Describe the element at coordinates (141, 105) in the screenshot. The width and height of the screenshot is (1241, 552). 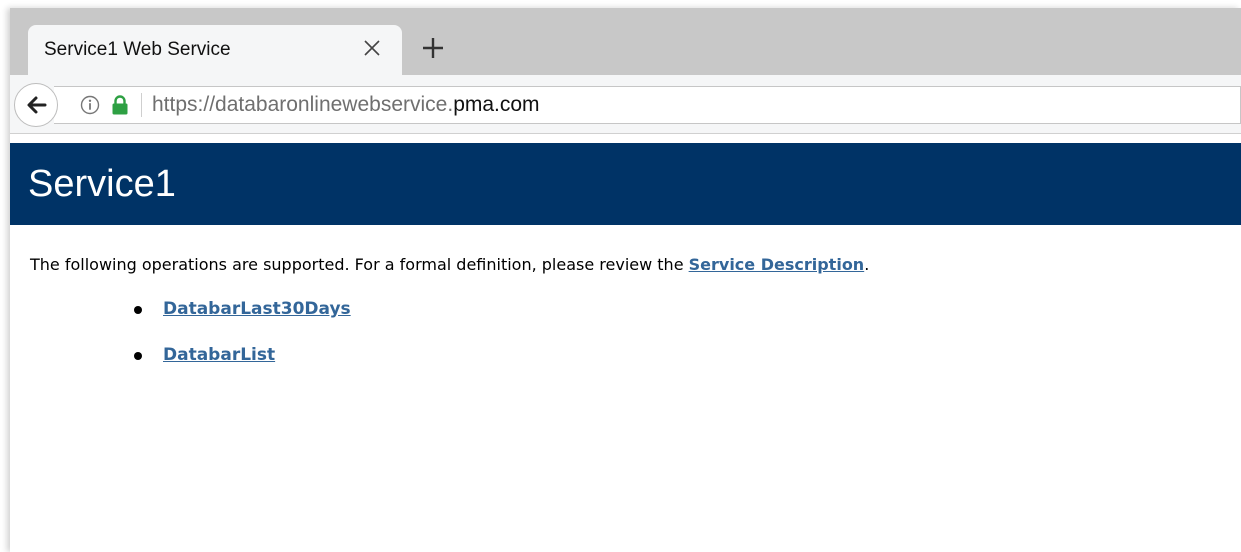
I see `url-divider` at that location.